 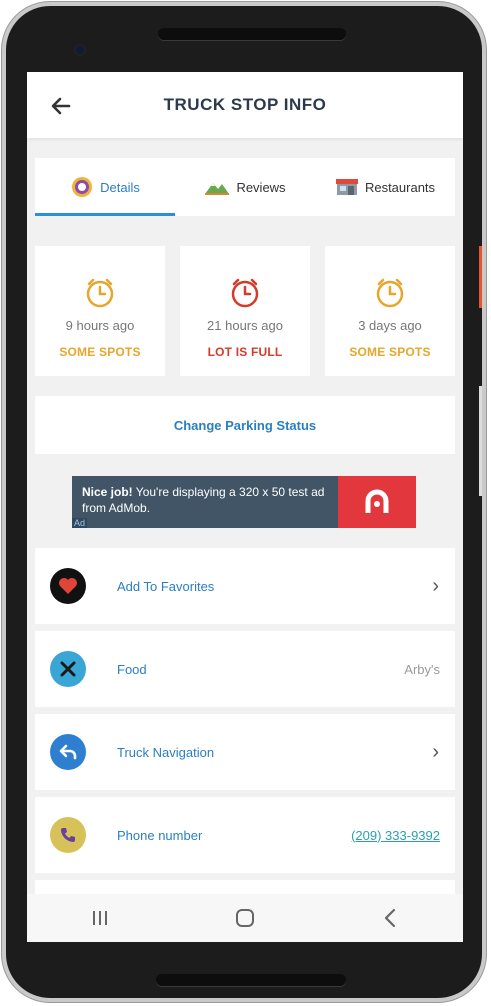 I want to click on recent-apps-icon, so click(x=99, y=918).